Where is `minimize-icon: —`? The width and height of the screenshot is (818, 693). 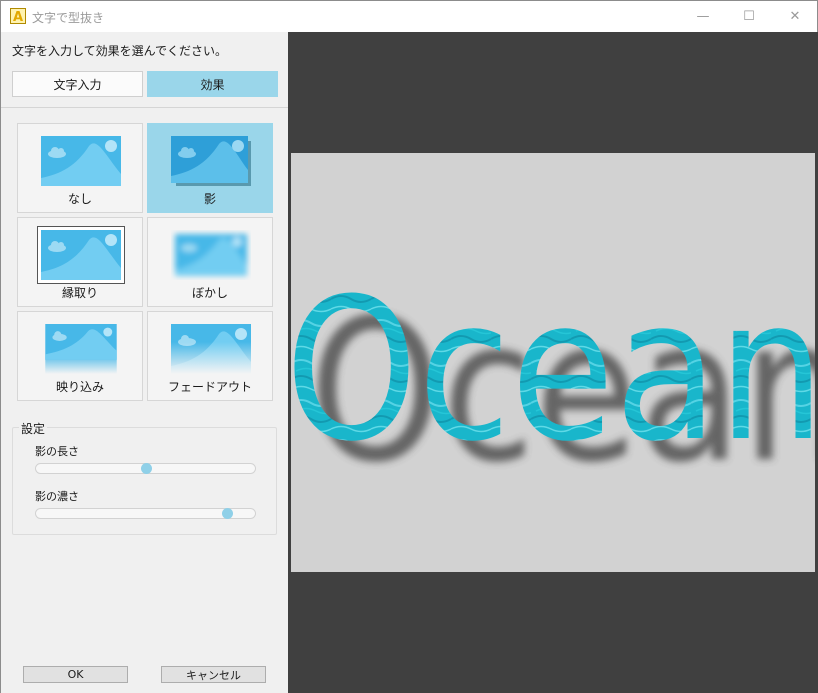
minimize-icon: — is located at coordinates (703, 16).